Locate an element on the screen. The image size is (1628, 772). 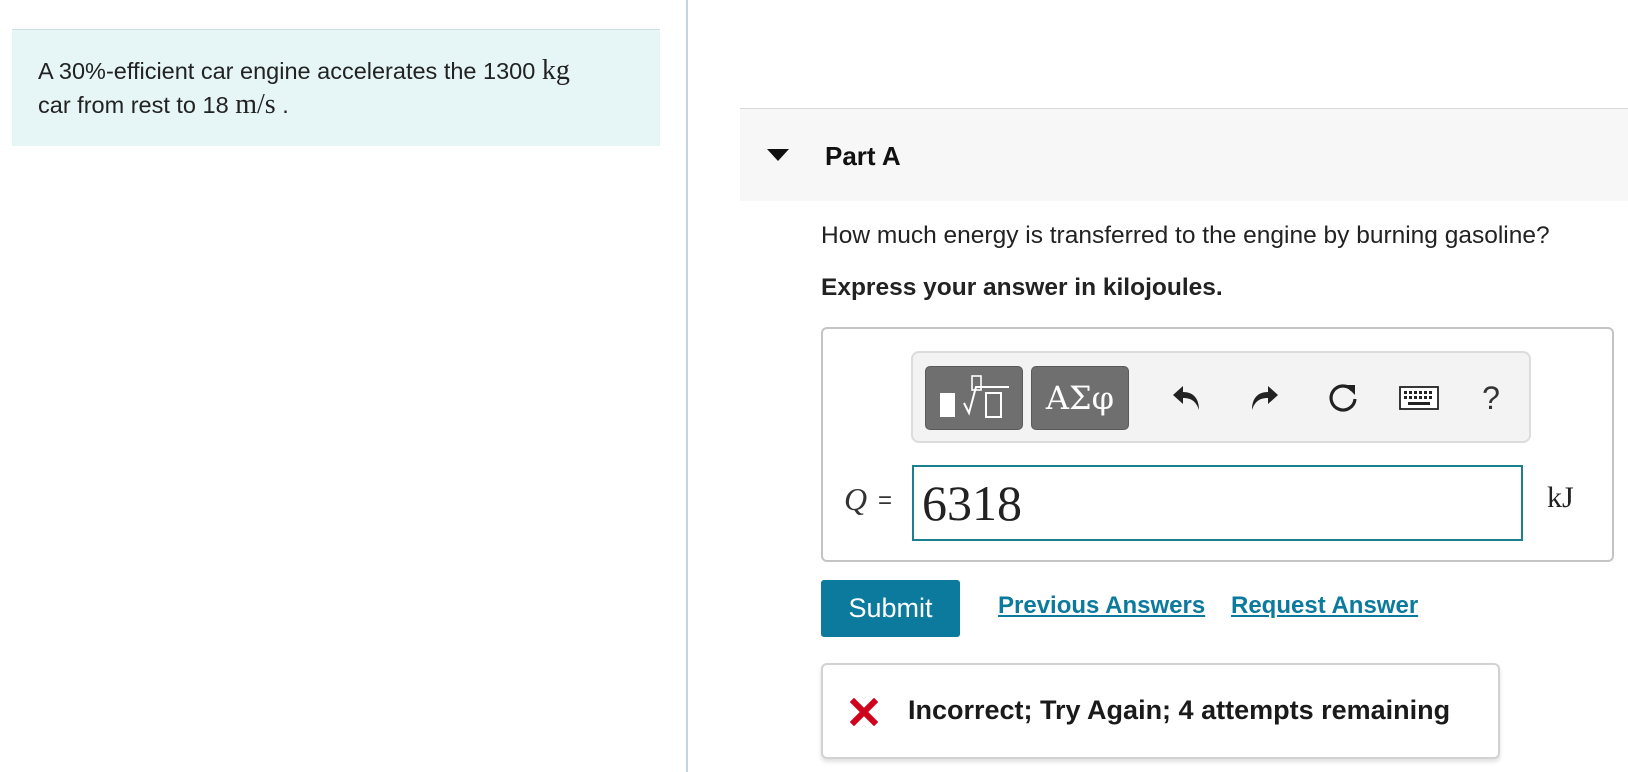
greek-symbols-button: ΑΣφ is located at coordinates (1080, 398).